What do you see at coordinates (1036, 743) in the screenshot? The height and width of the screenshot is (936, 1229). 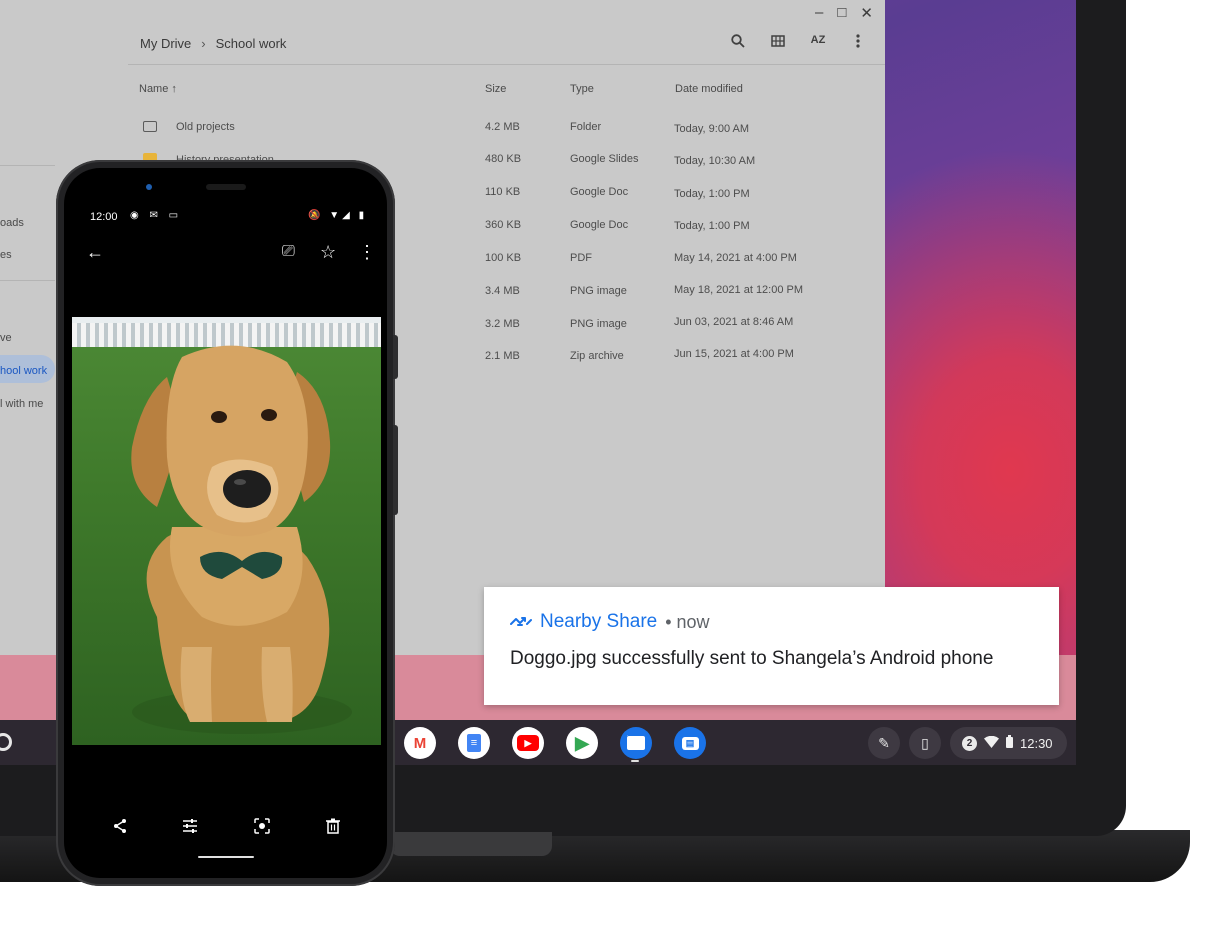 I see `shelf-clock: 12:30` at bounding box center [1036, 743].